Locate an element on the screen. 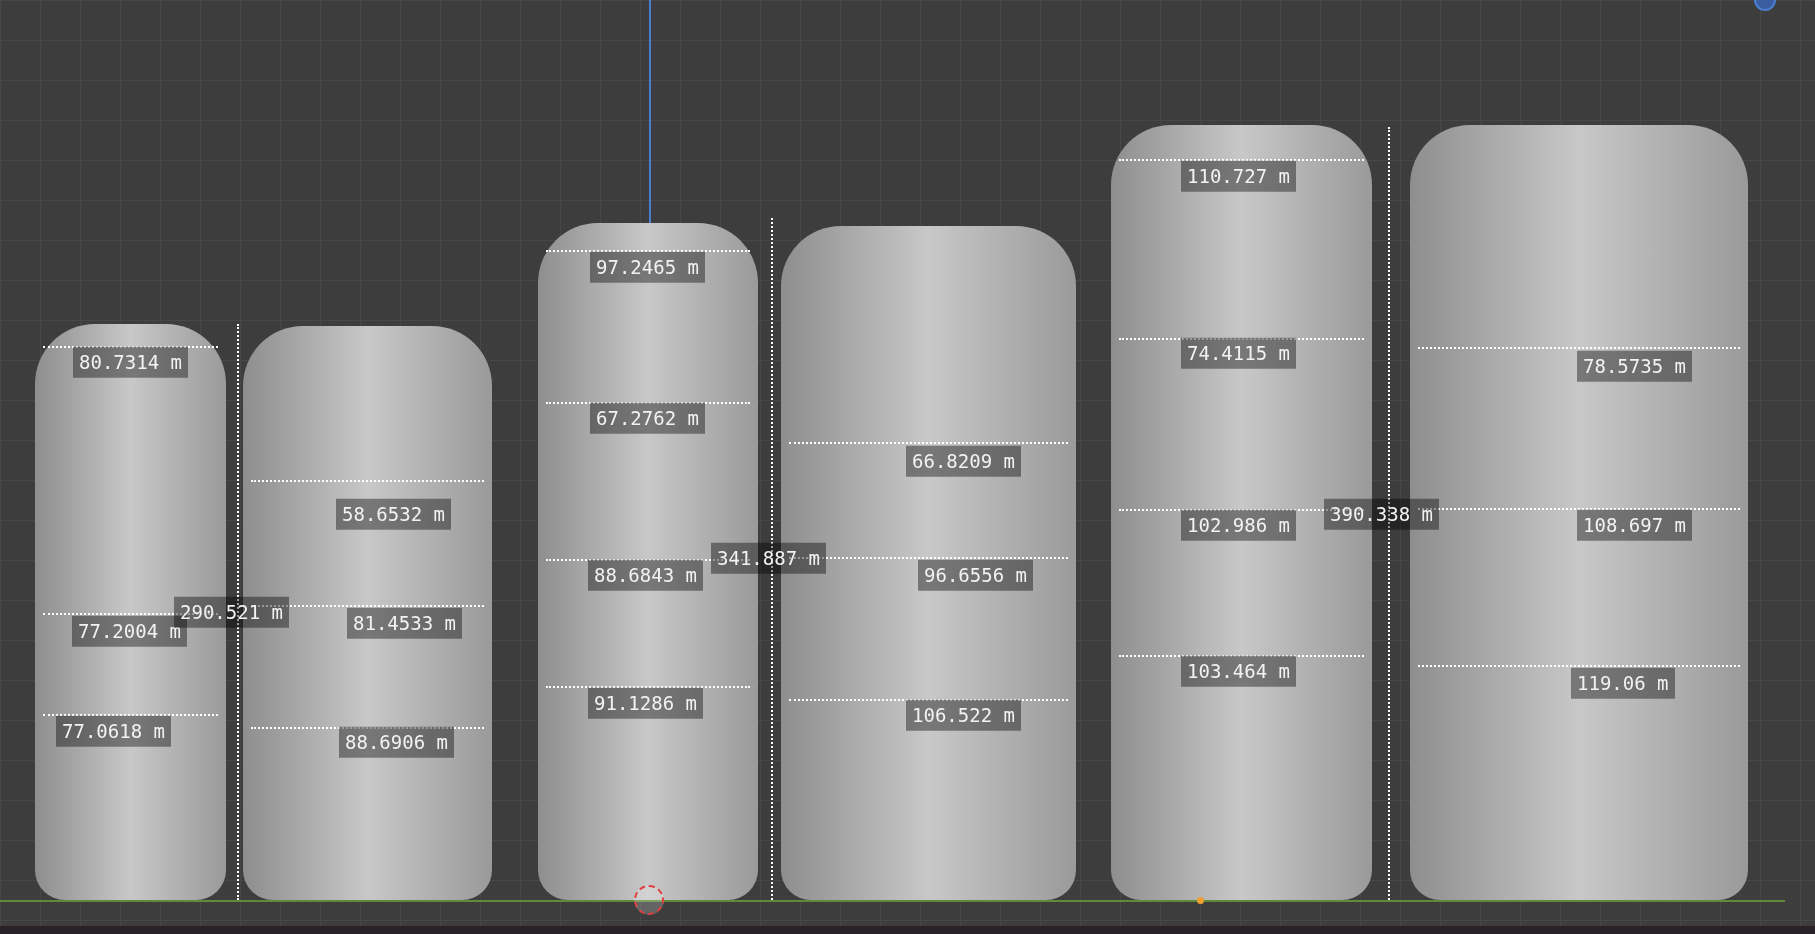 This screenshot has width=1815, height=934. measurement-label: 67.2762 m is located at coordinates (647, 418).